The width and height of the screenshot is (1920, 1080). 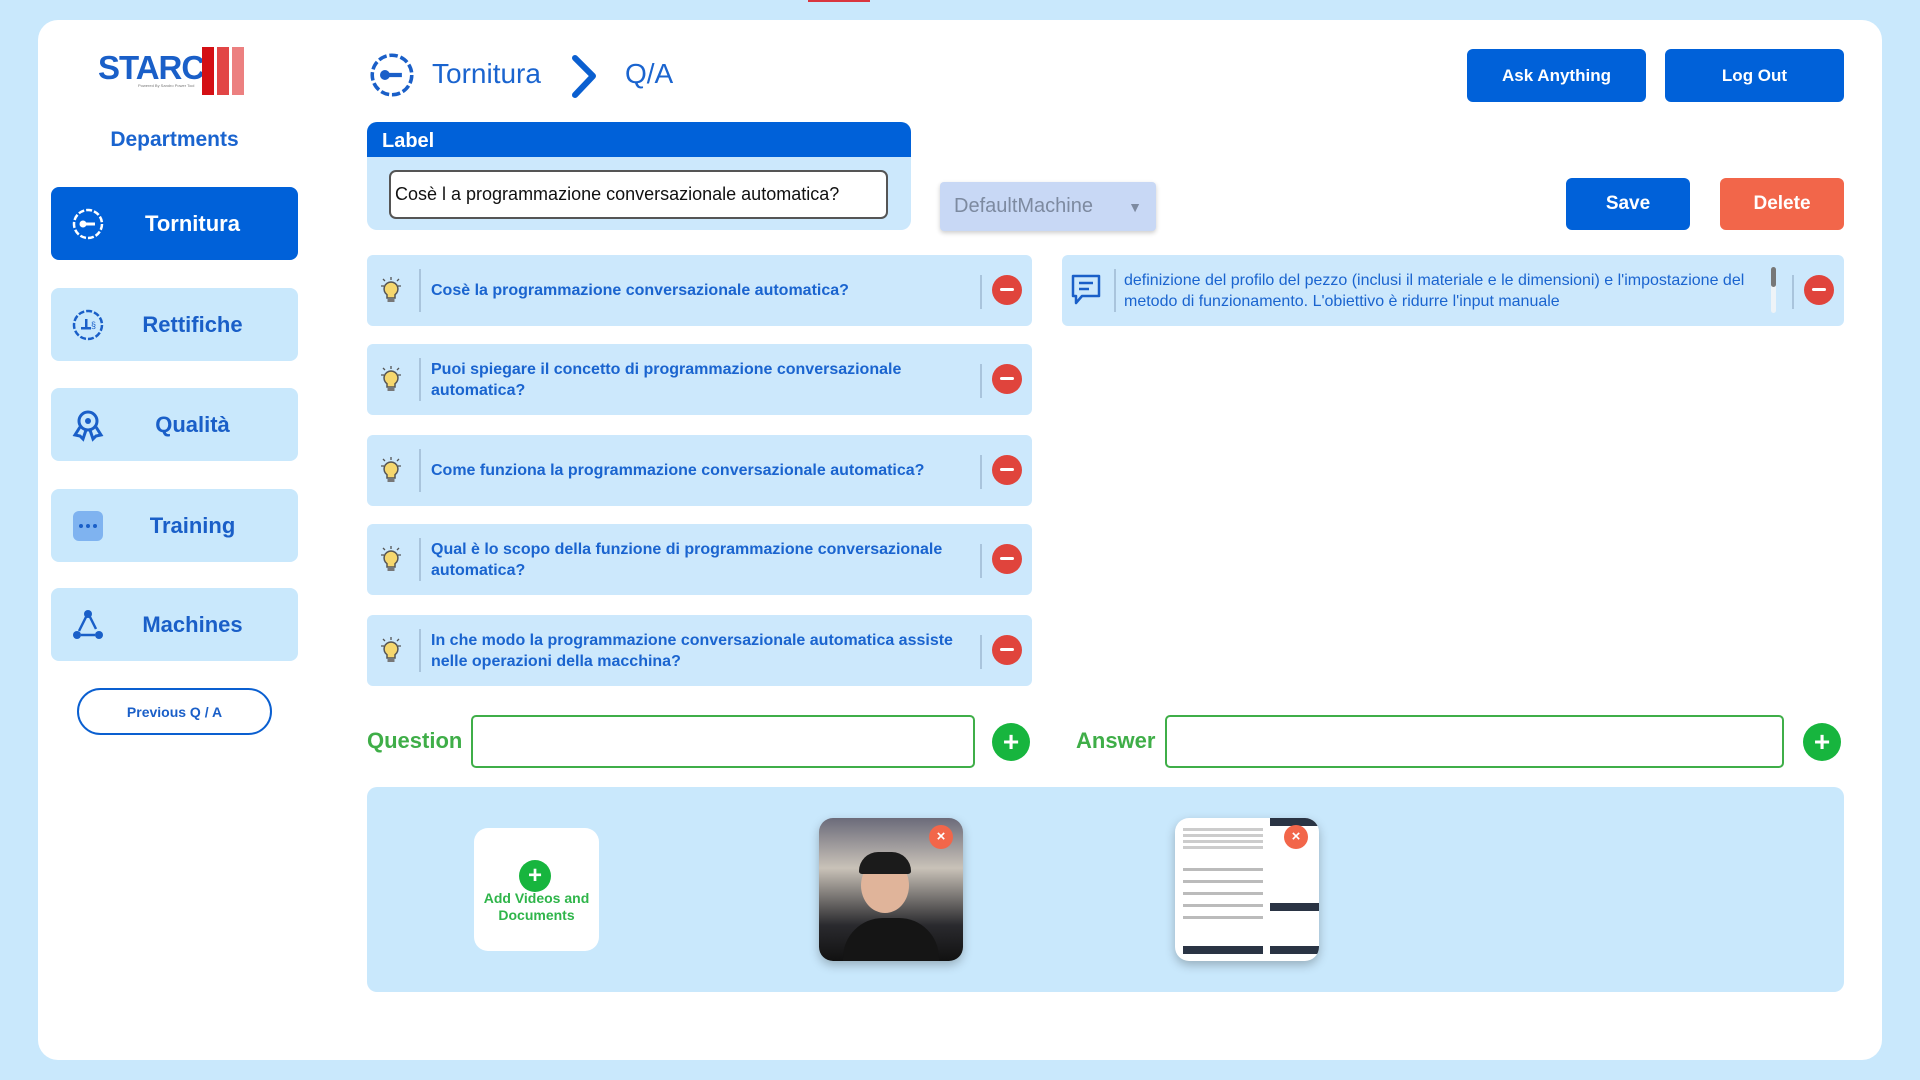 I want to click on answer-label: Answer, so click(x=1116, y=740).